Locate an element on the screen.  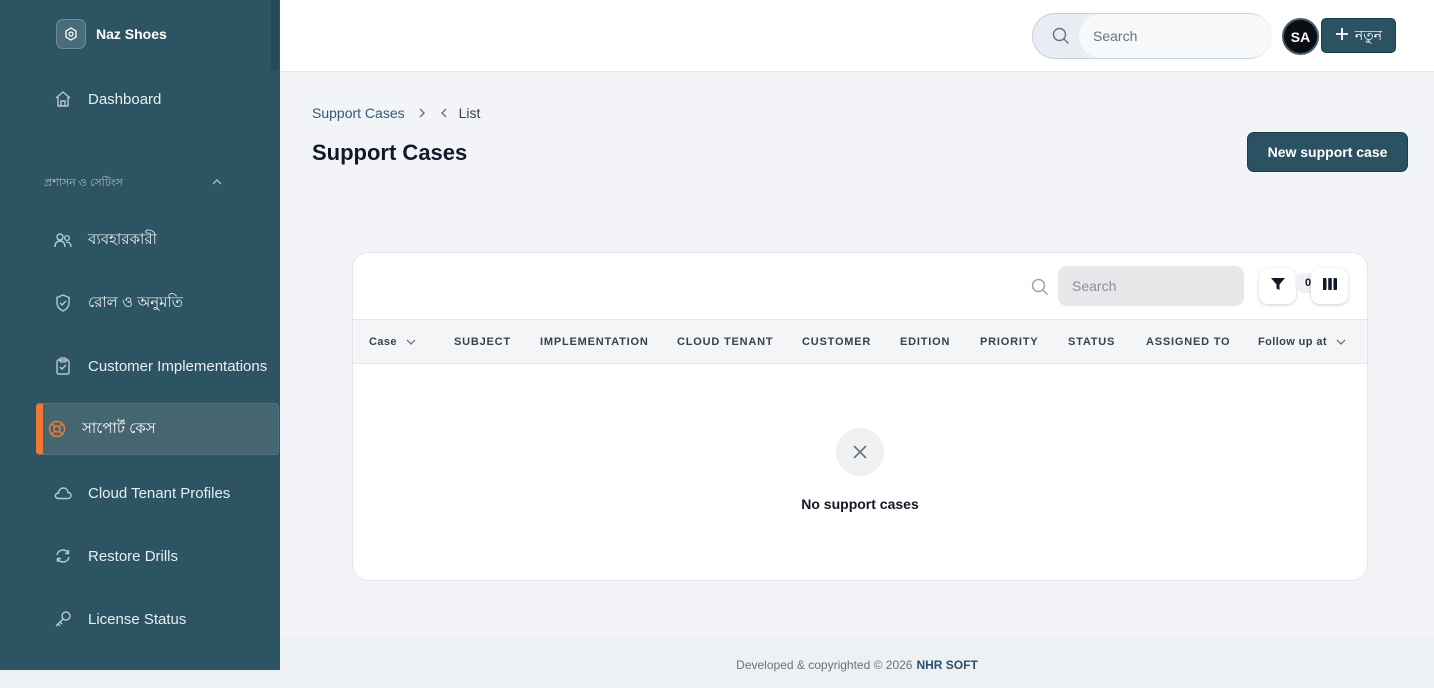
column-header-implementation: IMPLEMENTATION is located at coordinates (594, 342).